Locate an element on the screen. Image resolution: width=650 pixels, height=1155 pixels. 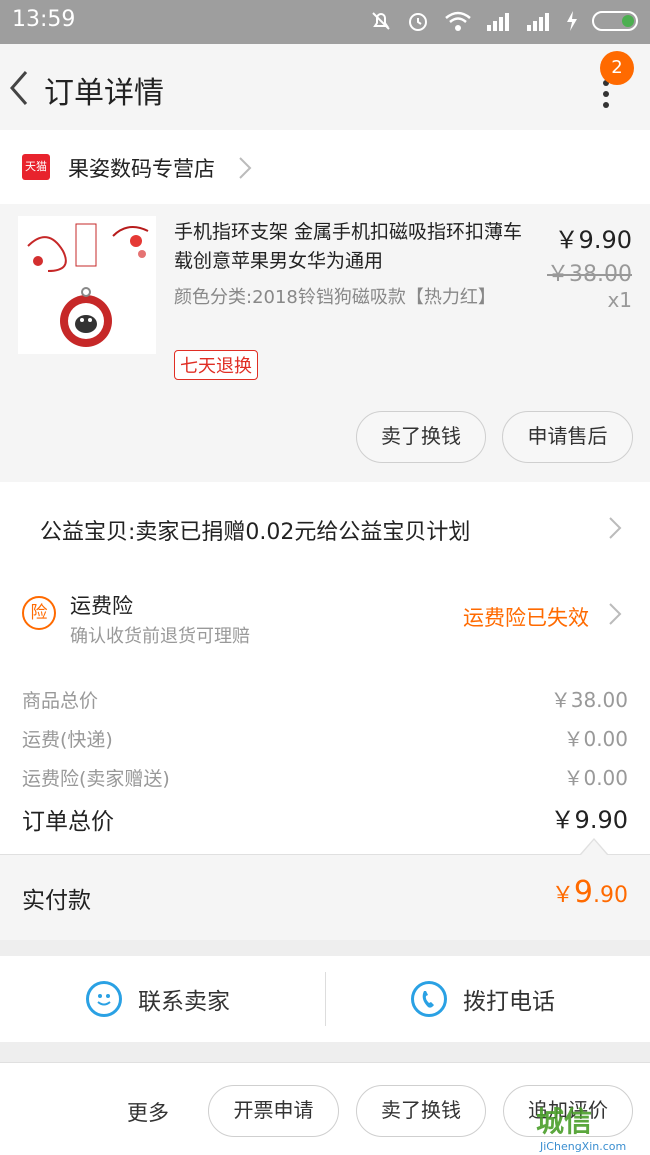
page-title: 订单详情 is located at coordinates (104, 93).